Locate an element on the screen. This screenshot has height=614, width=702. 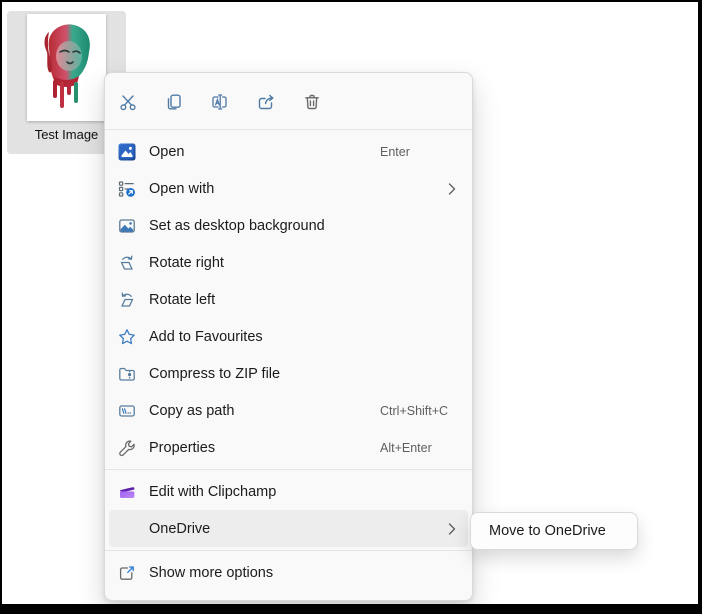
open-with-icon is located at coordinates (127, 189).